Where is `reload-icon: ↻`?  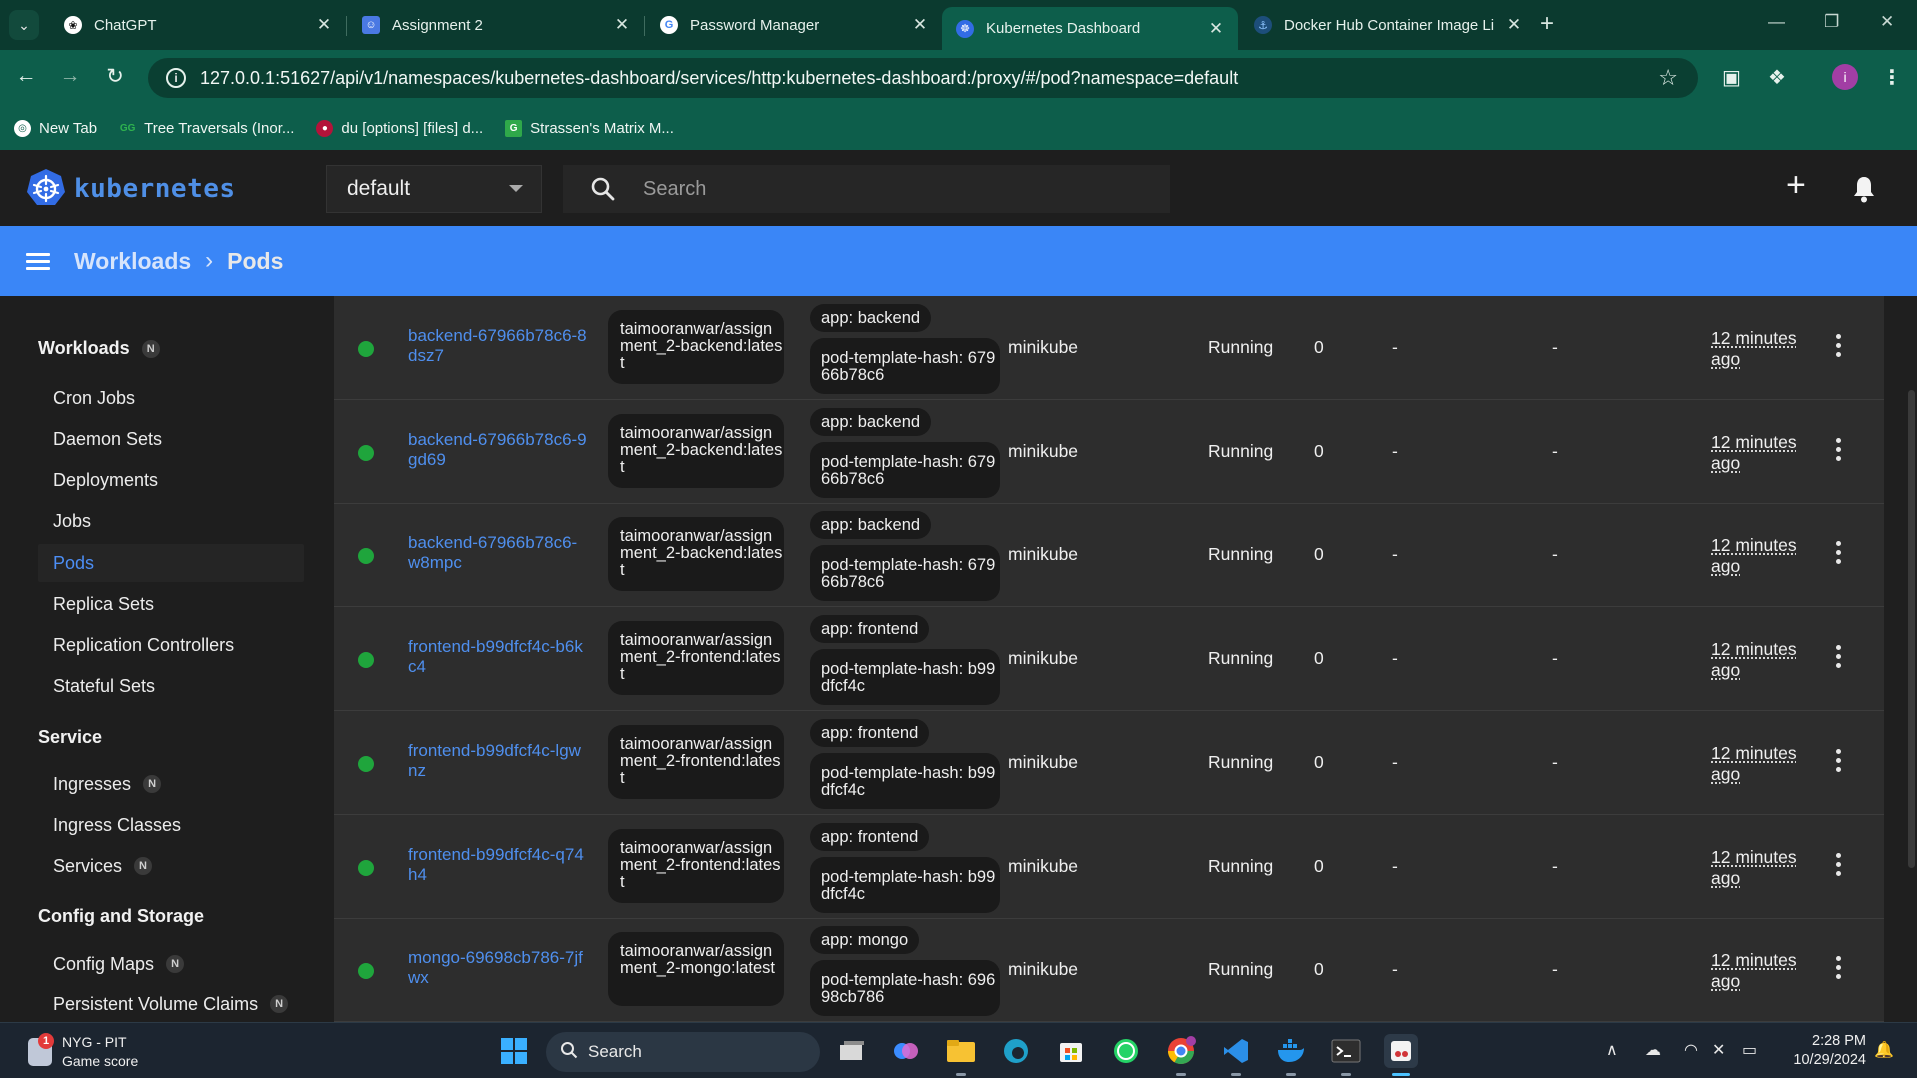
reload-icon: ↻ is located at coordinates (115, 76).